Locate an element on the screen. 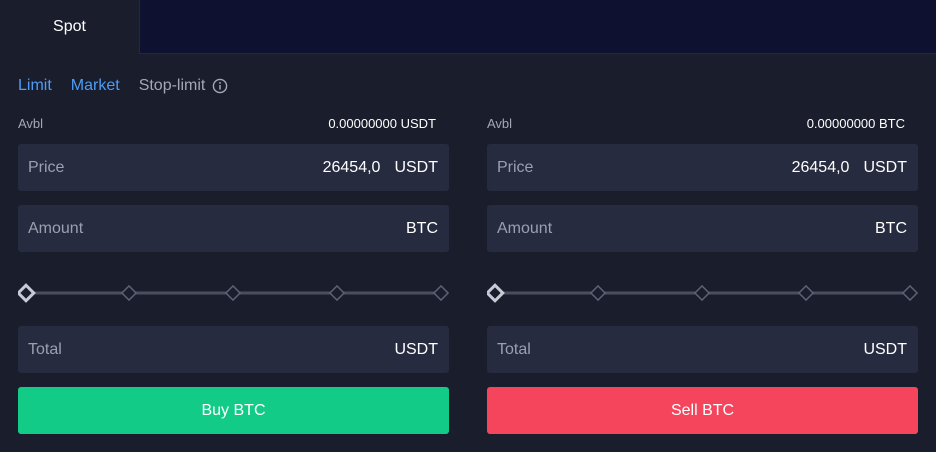 The image size is (936, 452). sell-btc-button: Sell BTC is located at coordinates (702, 410).